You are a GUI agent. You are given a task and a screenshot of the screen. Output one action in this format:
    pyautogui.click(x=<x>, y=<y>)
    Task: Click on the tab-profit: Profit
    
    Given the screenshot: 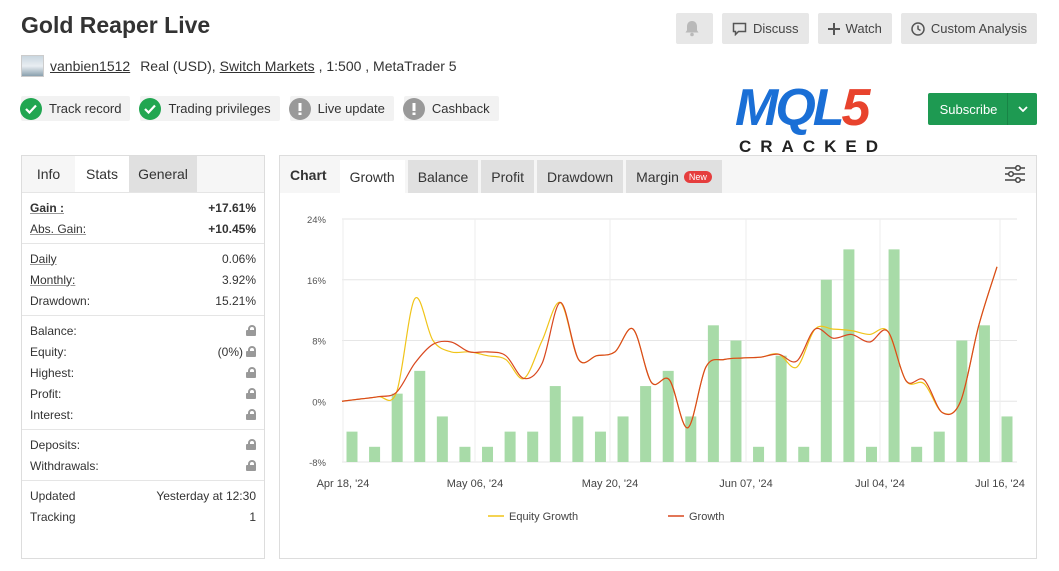 What is the action you would take?
    pyautogui.click(x=507, y=176)
    